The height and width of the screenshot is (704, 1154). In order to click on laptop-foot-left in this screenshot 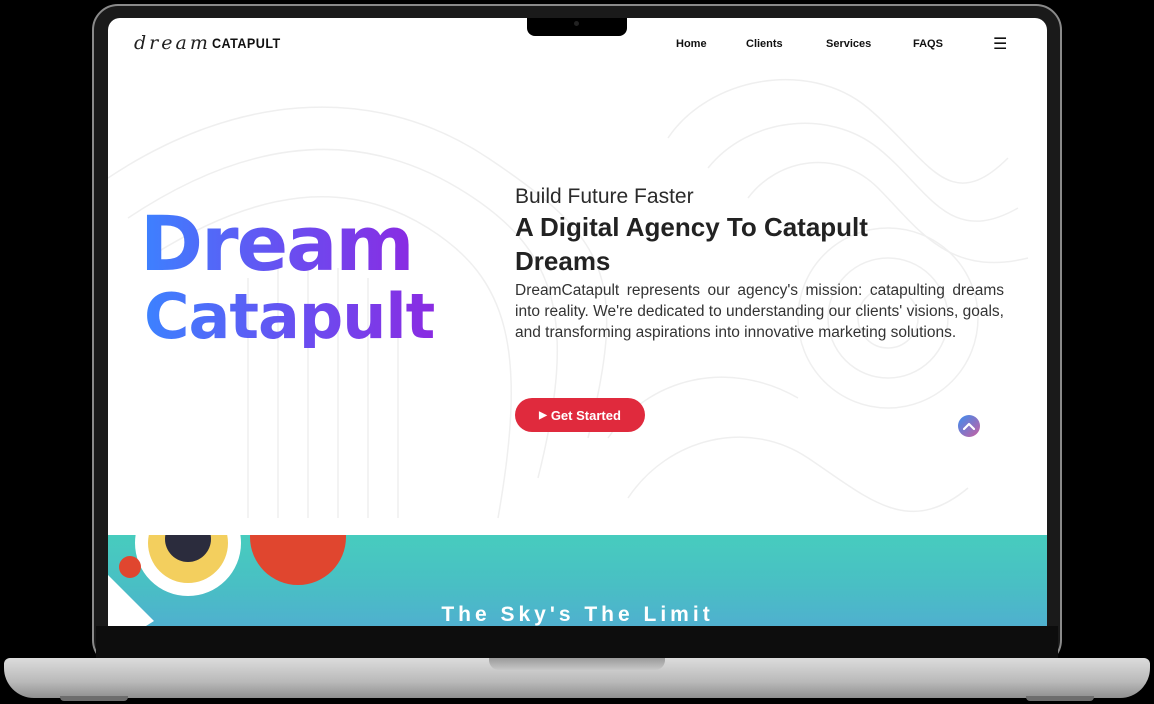, I will do `click(94, 698)`.